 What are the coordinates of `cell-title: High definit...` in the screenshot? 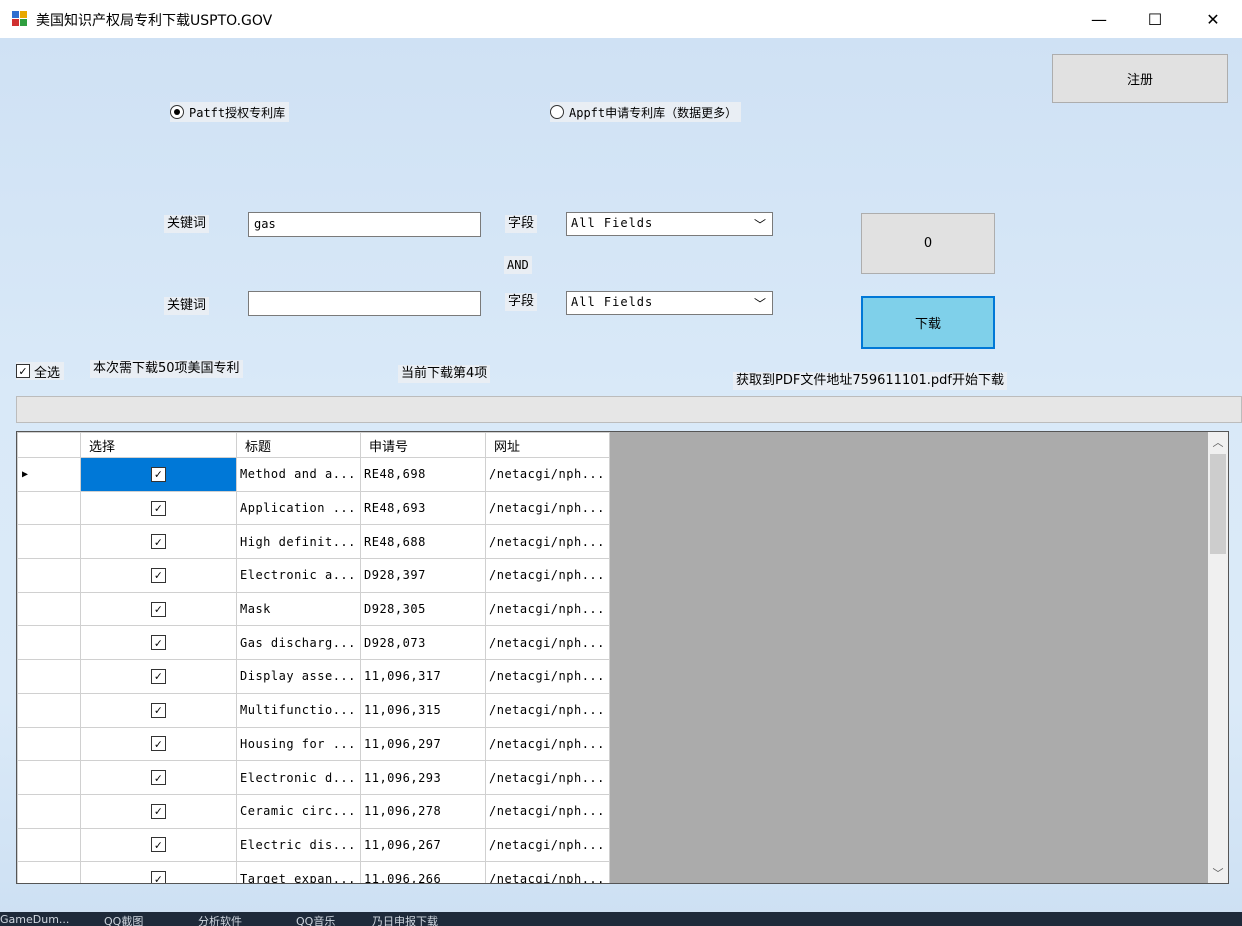 It's located at (298, 542).